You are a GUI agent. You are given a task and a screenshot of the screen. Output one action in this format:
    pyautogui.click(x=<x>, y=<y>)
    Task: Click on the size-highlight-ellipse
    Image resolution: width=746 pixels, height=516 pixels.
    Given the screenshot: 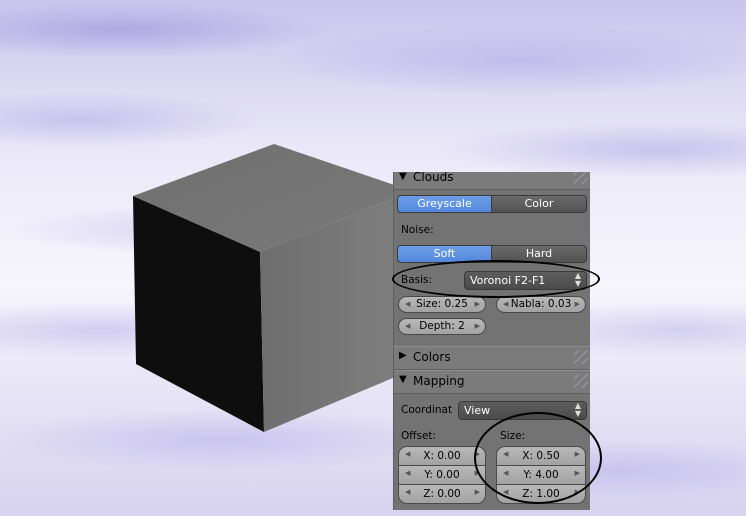 What is the action you would take?
    pyautogui.click(x=538, y=458)
    